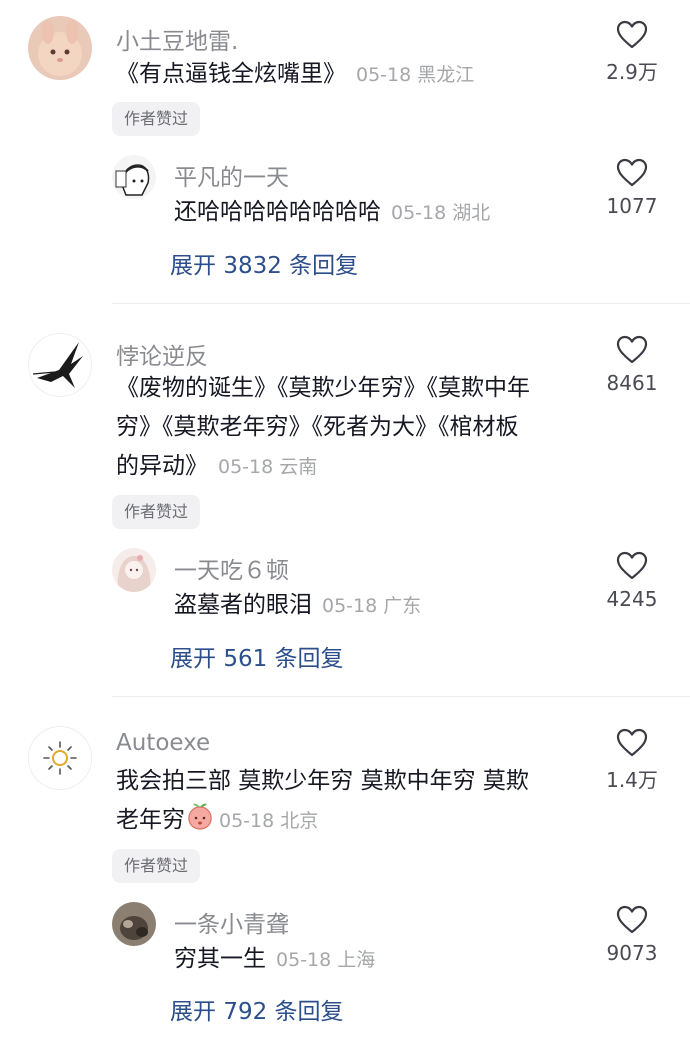 This screenshot has width=690, height=1037. I want to click on comment-line: 我会拍三部 莫欺少年穷 莫欺中年穷 莫欺, so click(322, 781).